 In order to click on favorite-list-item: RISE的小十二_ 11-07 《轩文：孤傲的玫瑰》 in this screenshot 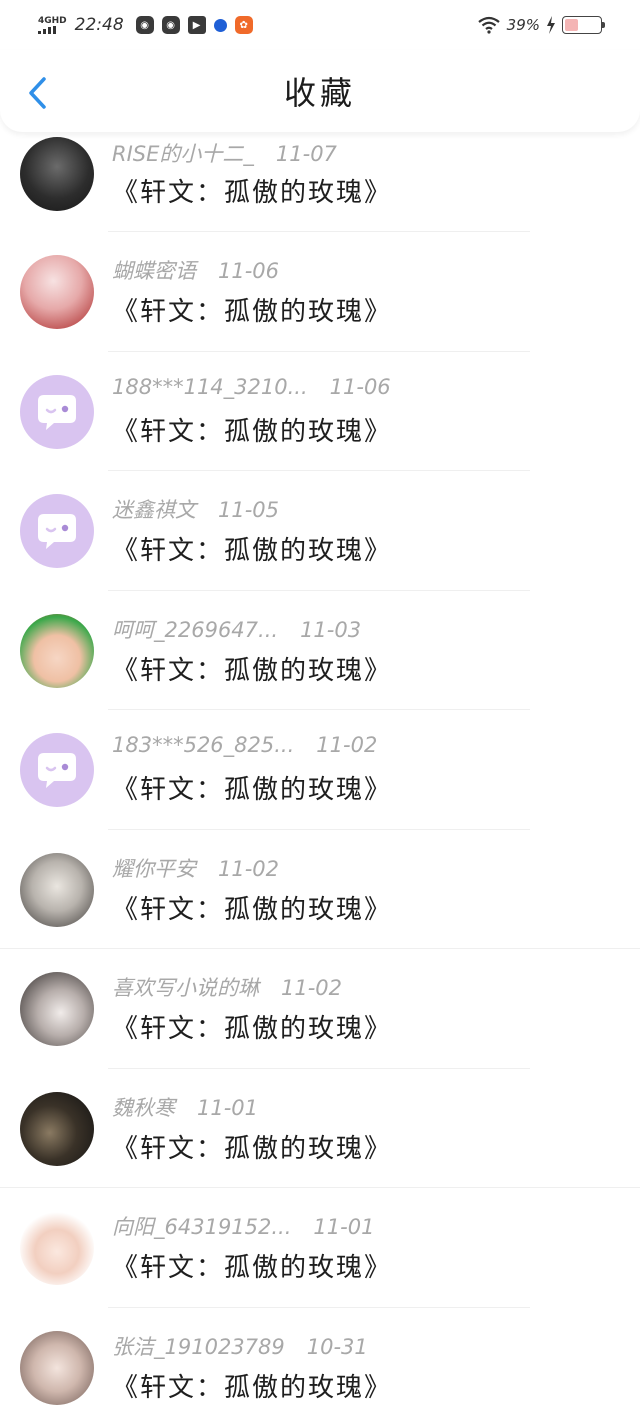, I will do `click(320, 182)`.